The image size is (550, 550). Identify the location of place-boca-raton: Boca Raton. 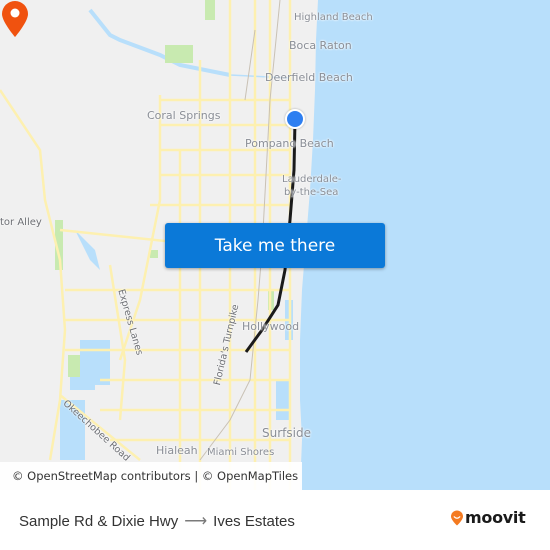
(320, 45).